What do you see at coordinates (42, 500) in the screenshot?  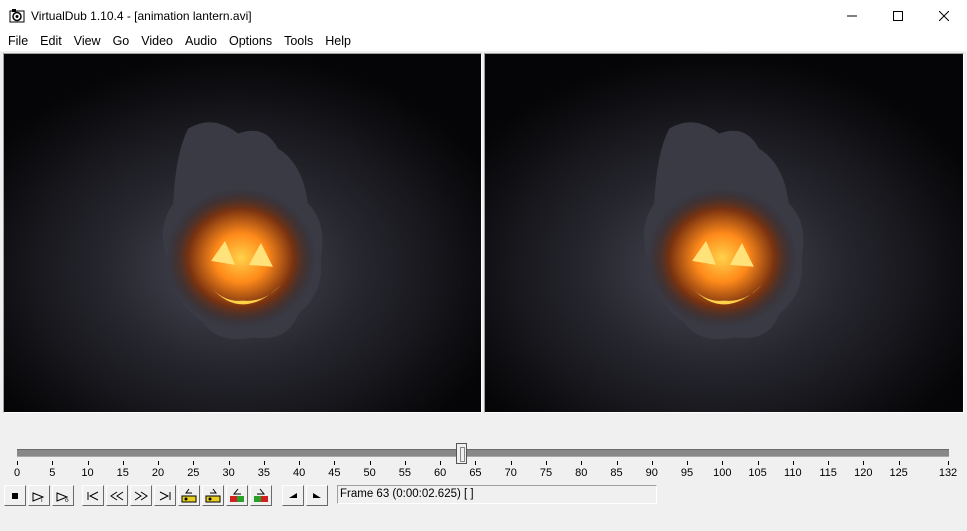 I see `svg-text: i` at bounding box center [42, 500].